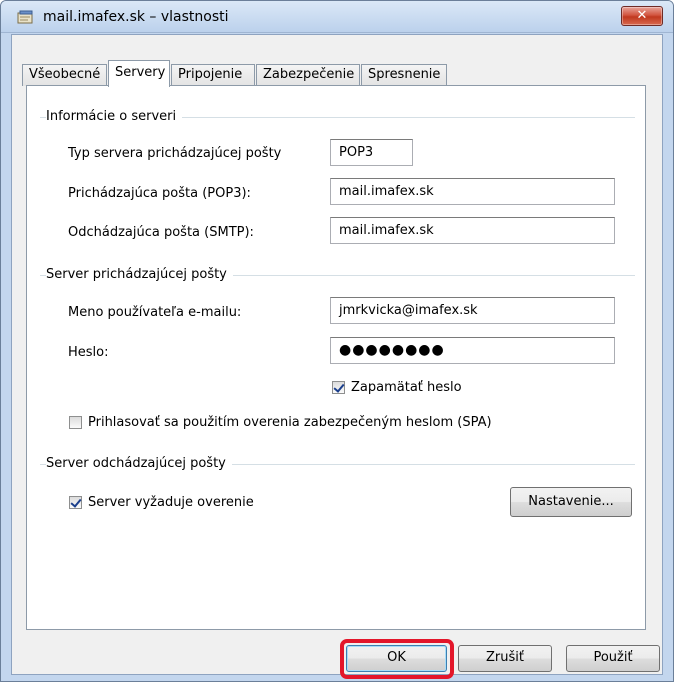  I want to click on outgoing-server-heading: Server odchádzajúcej pošty, so click(139, 463).